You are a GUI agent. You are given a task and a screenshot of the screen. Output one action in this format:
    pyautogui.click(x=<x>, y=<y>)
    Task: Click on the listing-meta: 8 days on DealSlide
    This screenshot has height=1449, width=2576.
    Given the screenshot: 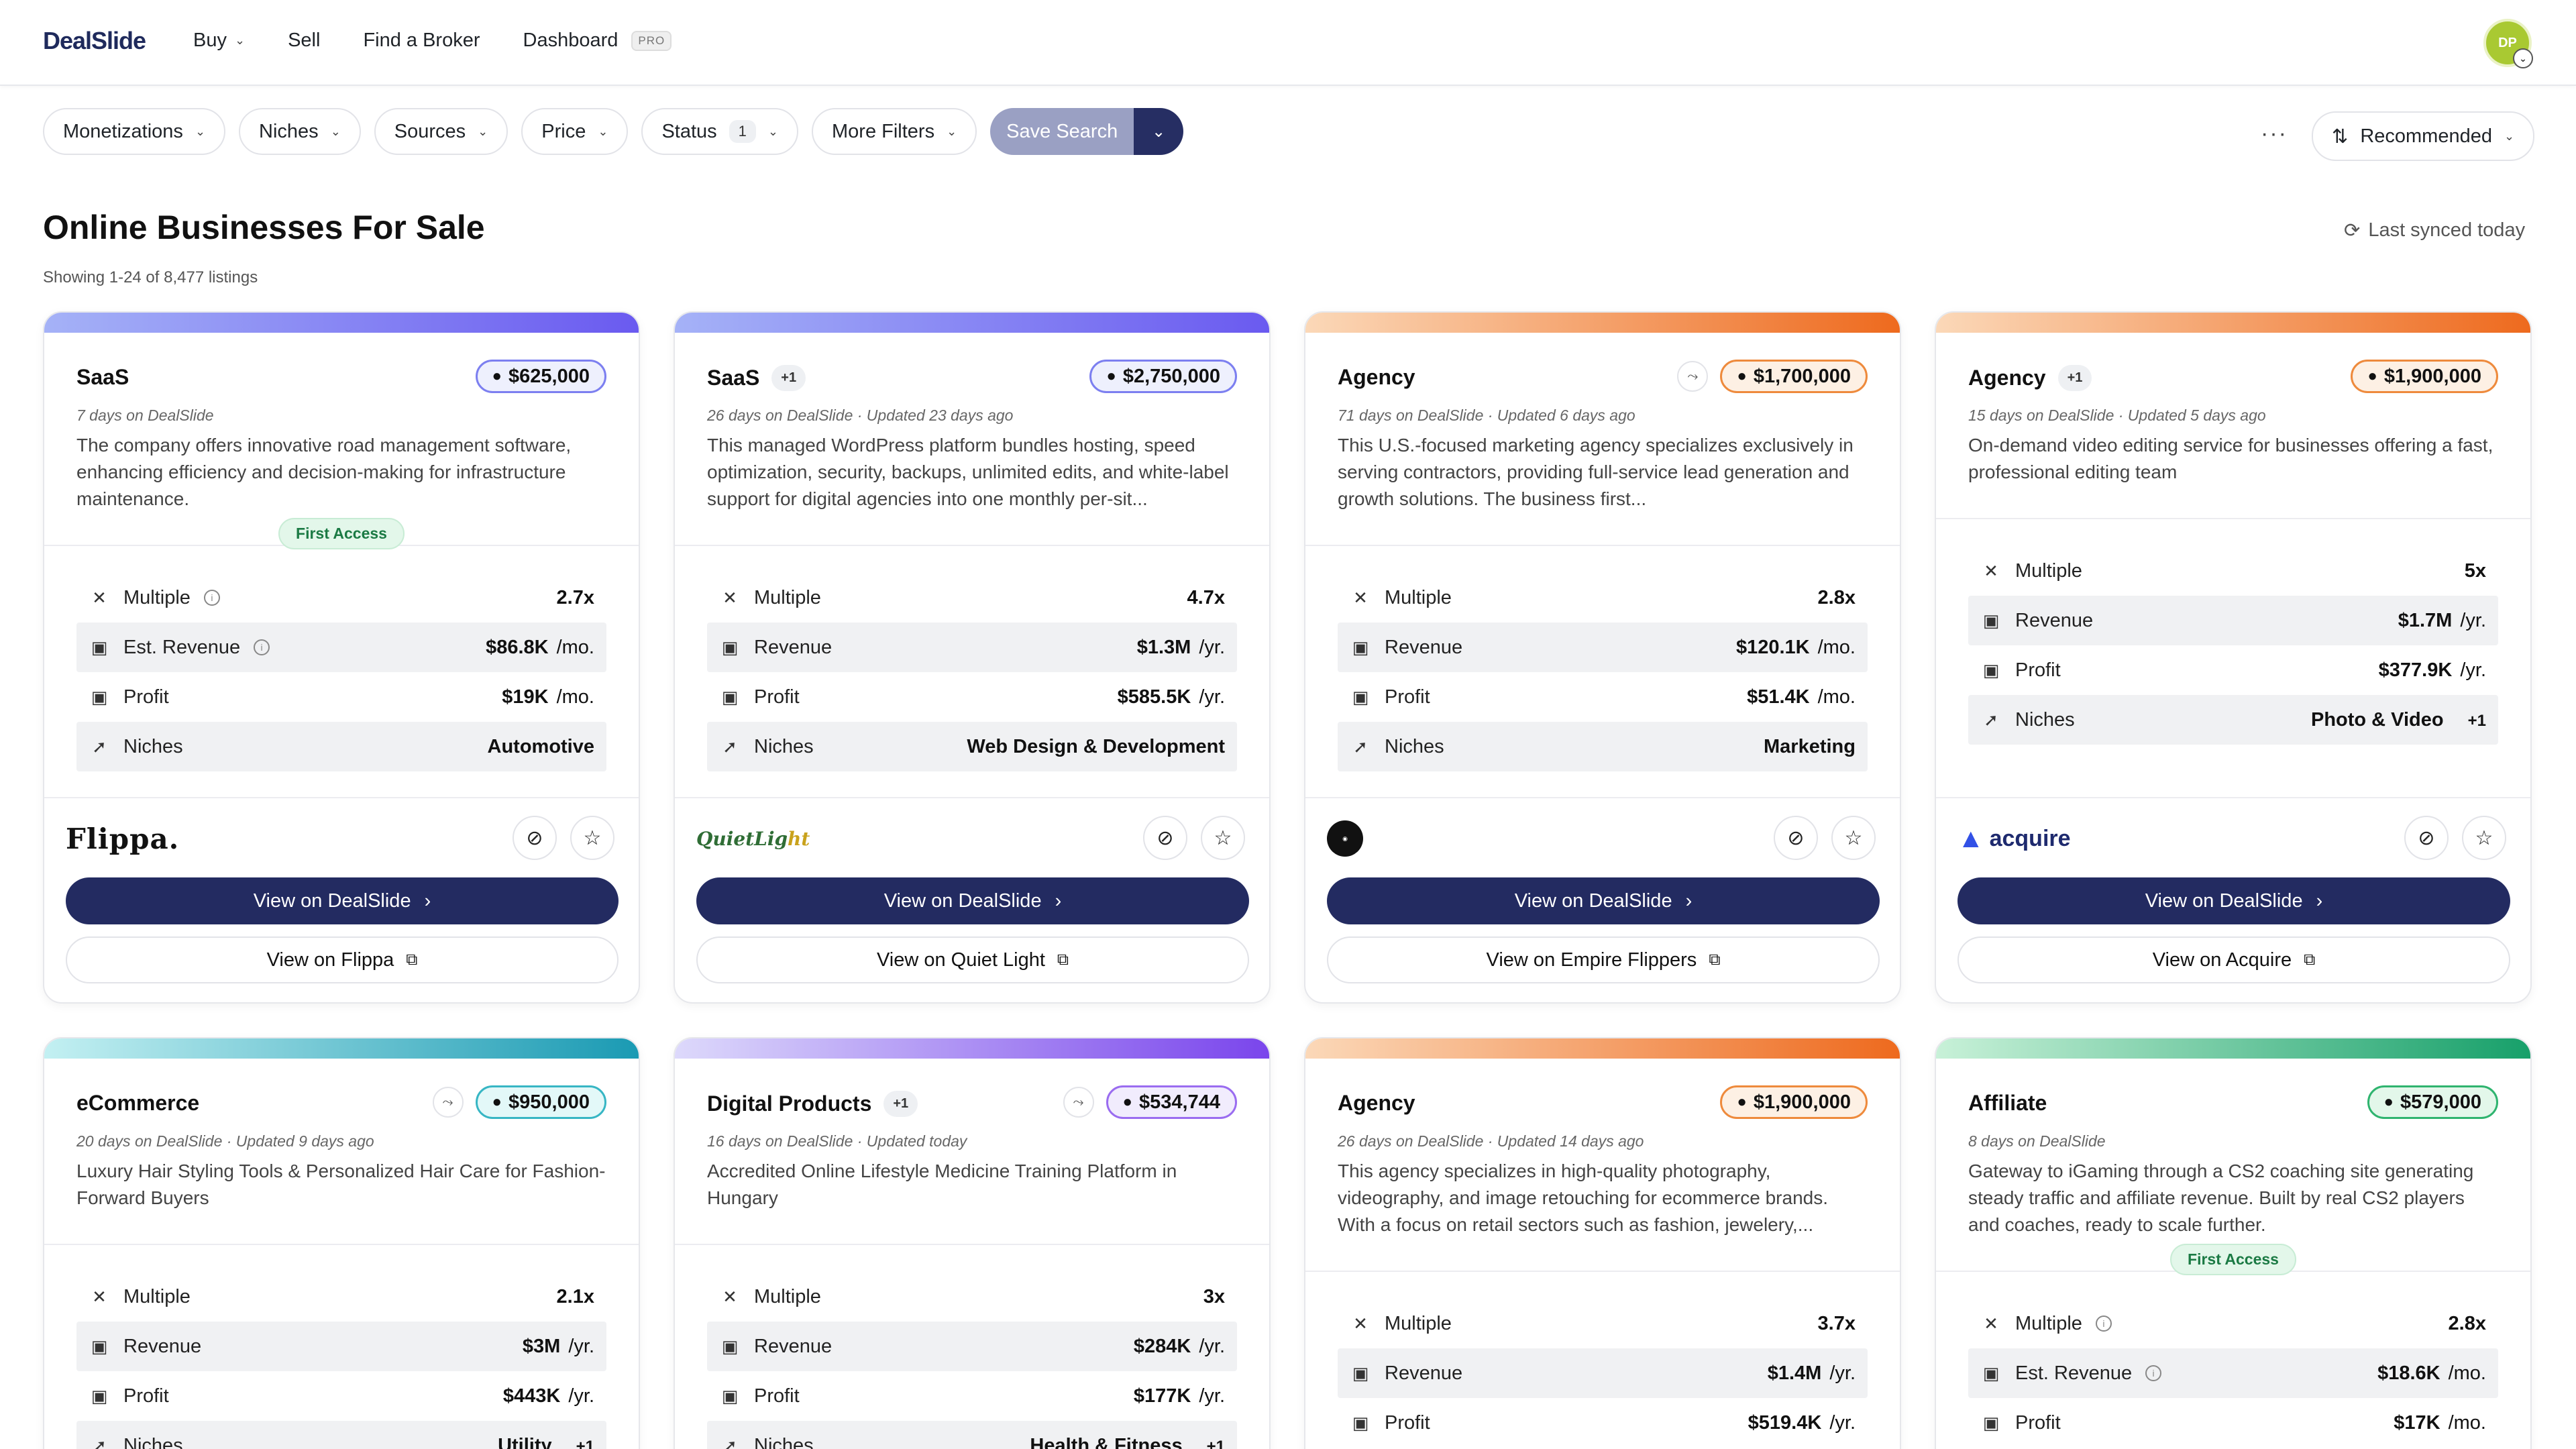 What is the action you would take?
    pyautogui.click(x=2037, y=1141)
    